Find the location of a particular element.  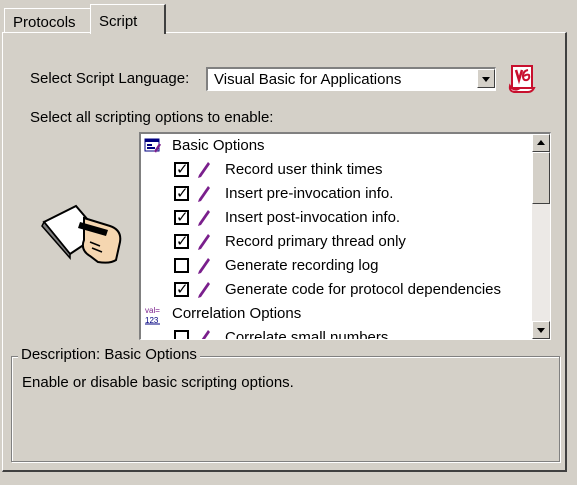

svg-text: val= is located at coordinates (152, 310).